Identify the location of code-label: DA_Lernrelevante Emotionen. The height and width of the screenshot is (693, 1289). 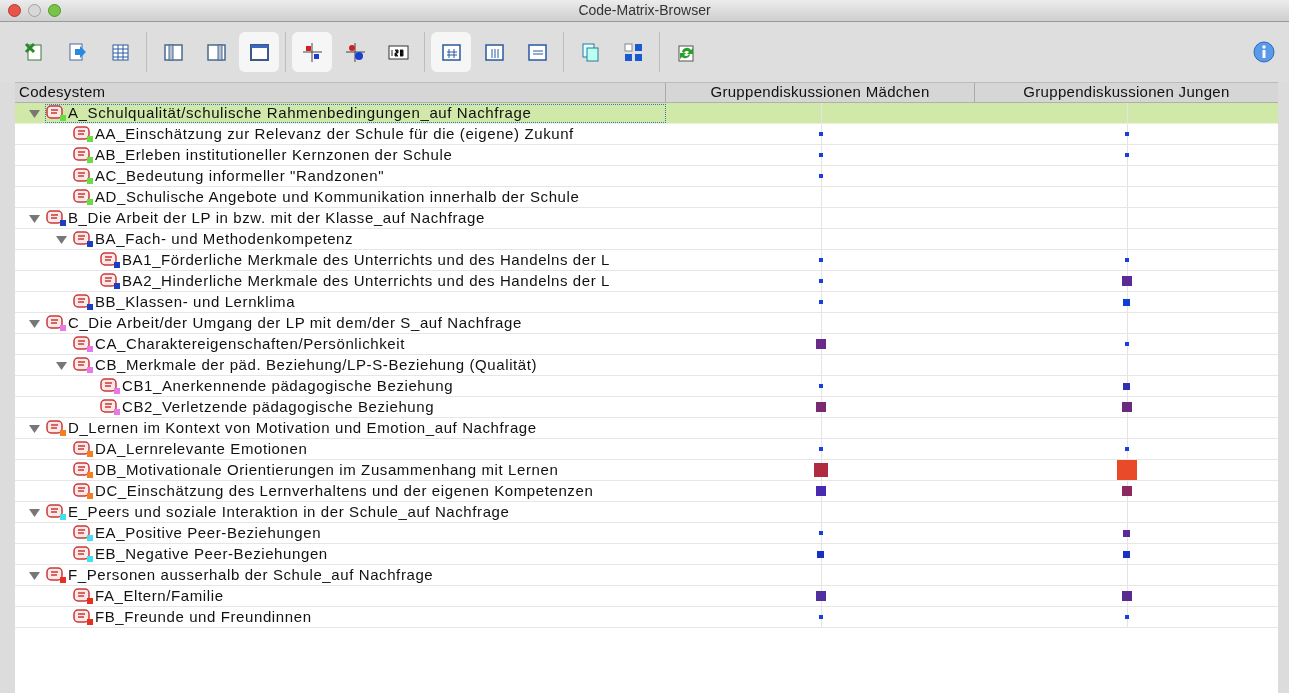
(201, 448).